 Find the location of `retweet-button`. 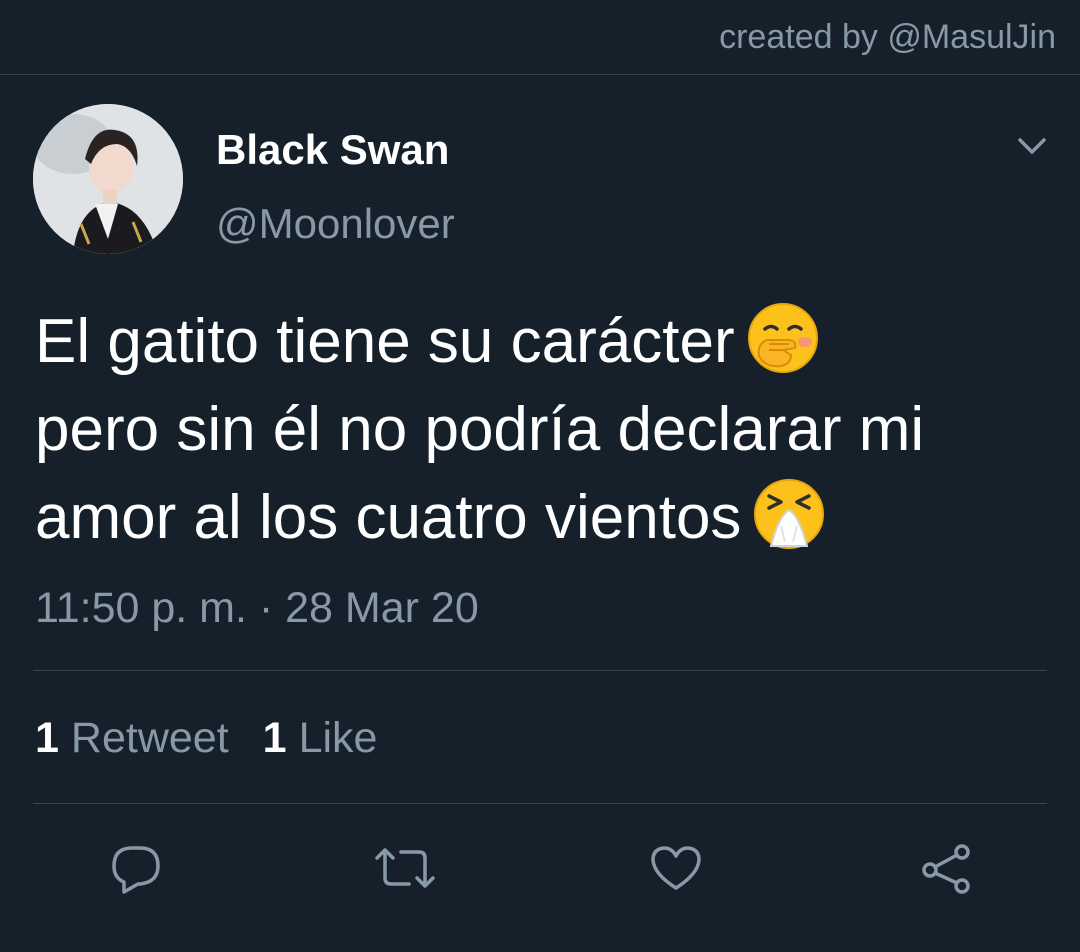

retweet-button is located at coordinates (404, 868).